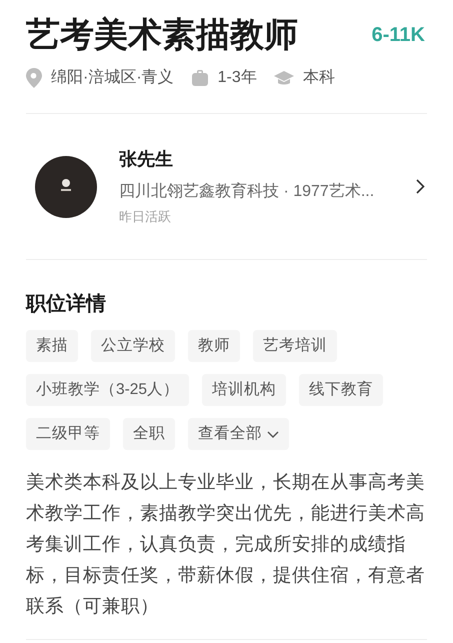 The width and height of the screenshot is (453, 643). Describe the element at coordinates (244, 390) in the screenshot. I see `job-tag: 培训机构` at that location.